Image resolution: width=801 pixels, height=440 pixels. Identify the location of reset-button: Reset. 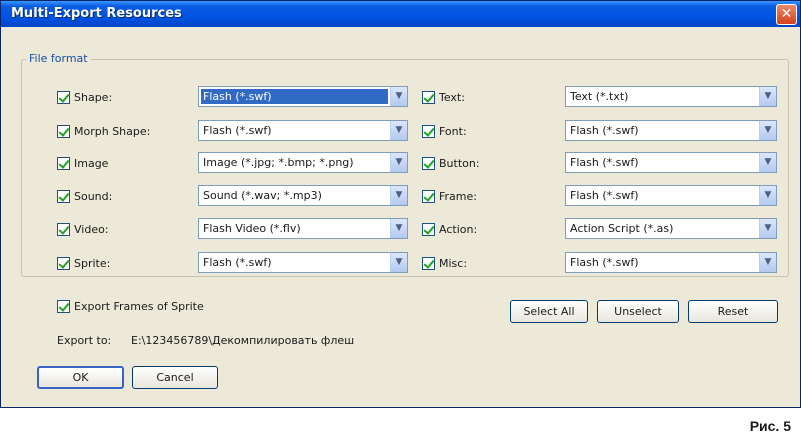
(733, 311).